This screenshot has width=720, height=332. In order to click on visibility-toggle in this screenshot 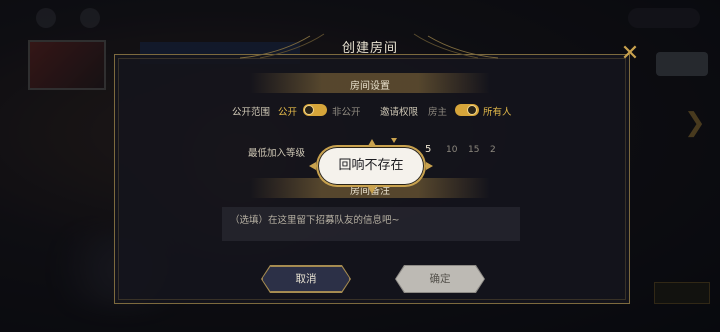, I will do `click(315, 110)`.